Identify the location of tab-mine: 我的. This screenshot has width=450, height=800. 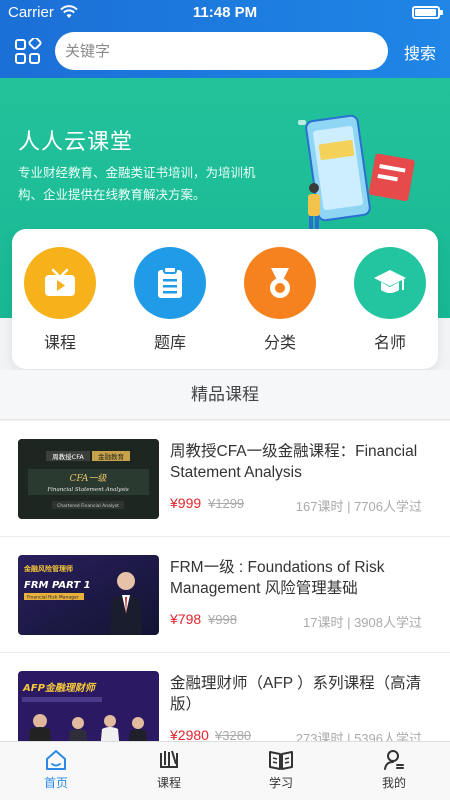
(394, 769).